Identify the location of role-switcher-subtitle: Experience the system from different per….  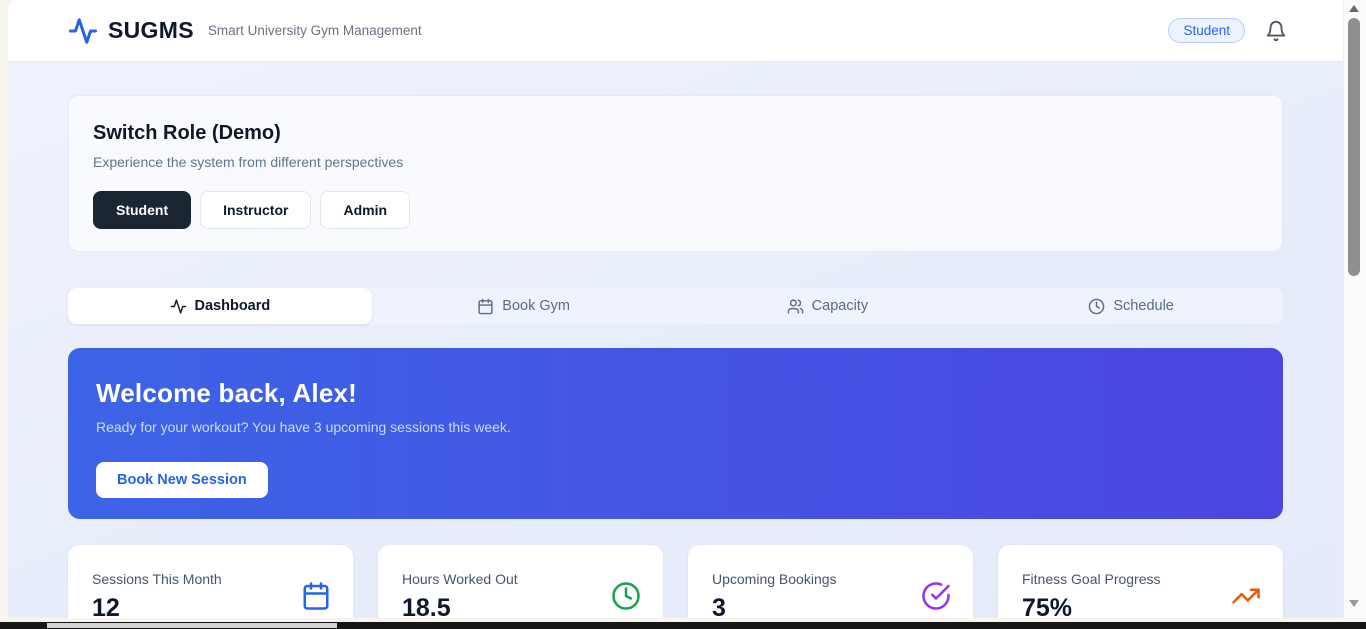
(248, 162).